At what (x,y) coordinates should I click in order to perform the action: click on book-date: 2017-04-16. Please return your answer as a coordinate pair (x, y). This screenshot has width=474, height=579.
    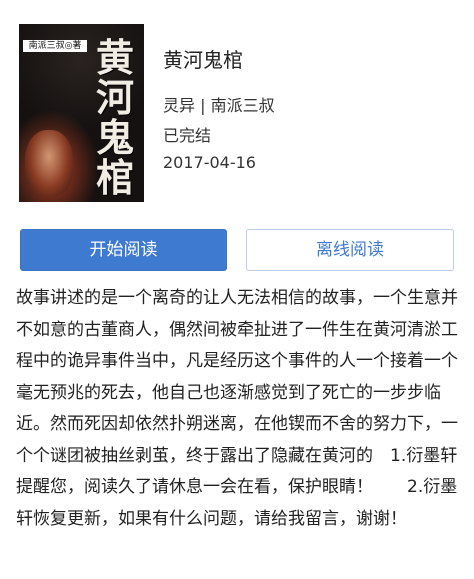
    Looking at the image, I should click on (209, 162).